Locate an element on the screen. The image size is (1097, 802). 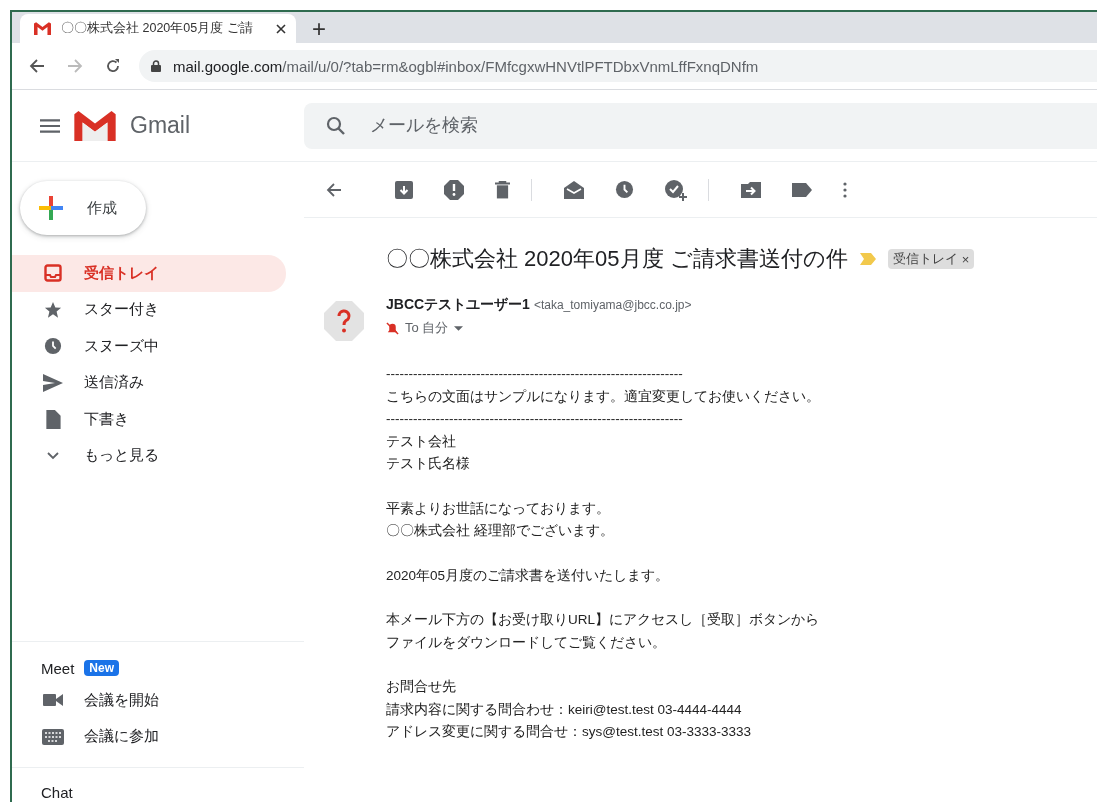
importance-marker-icon is located at coordinates (867, 259).